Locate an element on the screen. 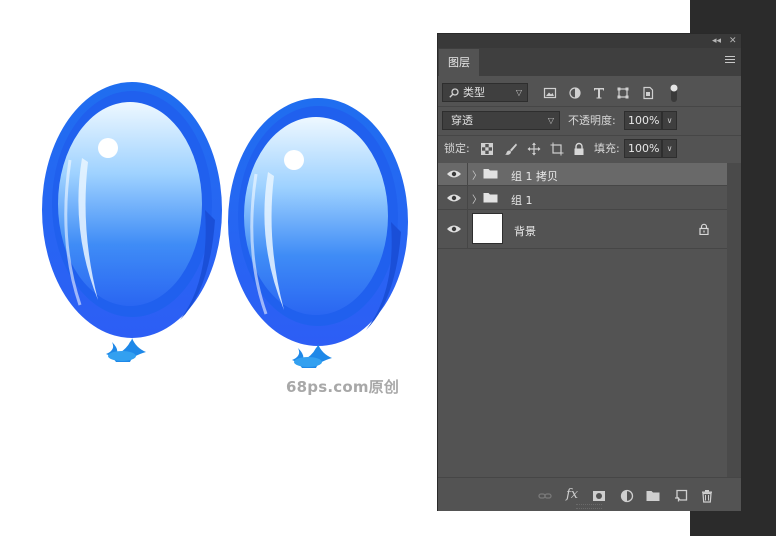  balloon-right is located at coordinates (318, 233).